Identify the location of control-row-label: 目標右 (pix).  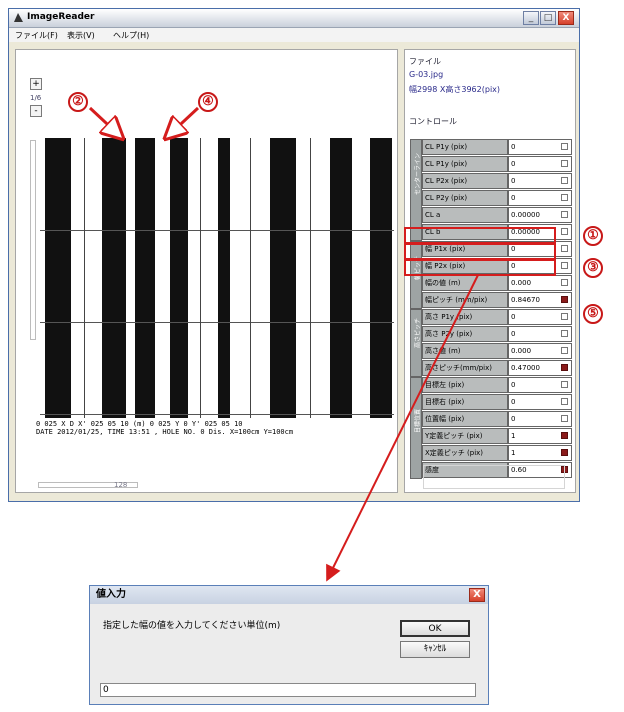
(465, 402).